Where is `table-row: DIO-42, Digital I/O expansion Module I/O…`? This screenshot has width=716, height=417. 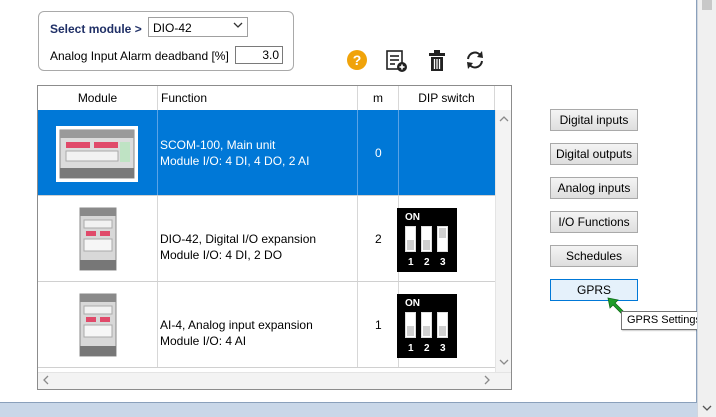
table-row: DIO-42, Digital I/O expansion Module I/O… is located at coordinates (266, 239).